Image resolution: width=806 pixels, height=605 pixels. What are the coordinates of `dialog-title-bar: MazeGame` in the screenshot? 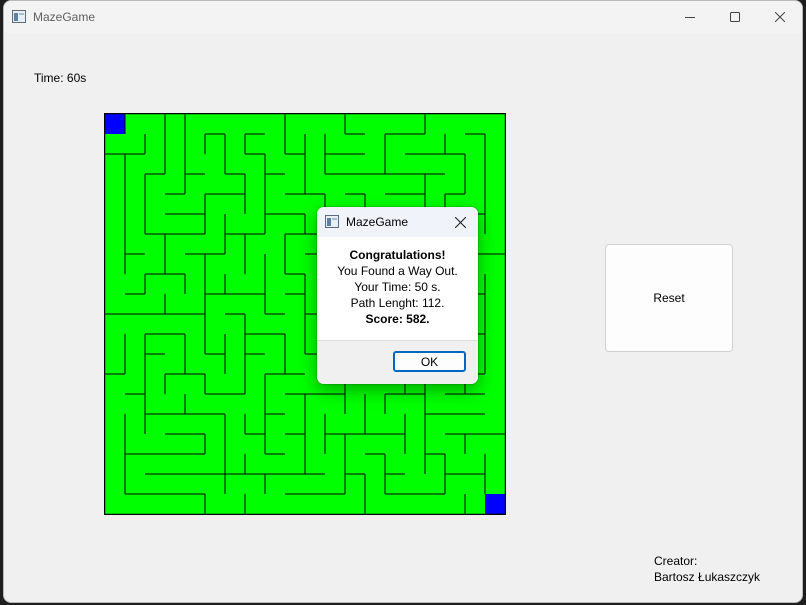 It's located at (397, 222).